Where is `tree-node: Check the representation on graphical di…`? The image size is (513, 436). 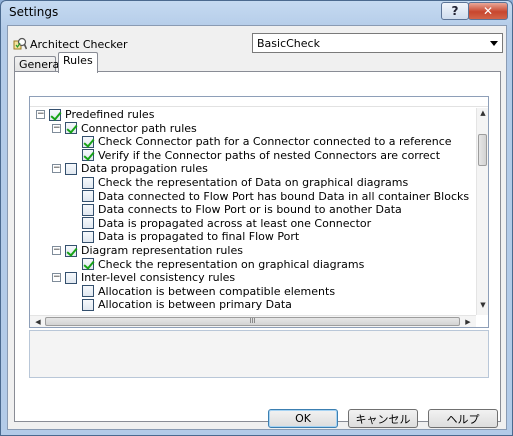 tree-node: Check the representation on graphical di… is located at coordinates (223, 264).